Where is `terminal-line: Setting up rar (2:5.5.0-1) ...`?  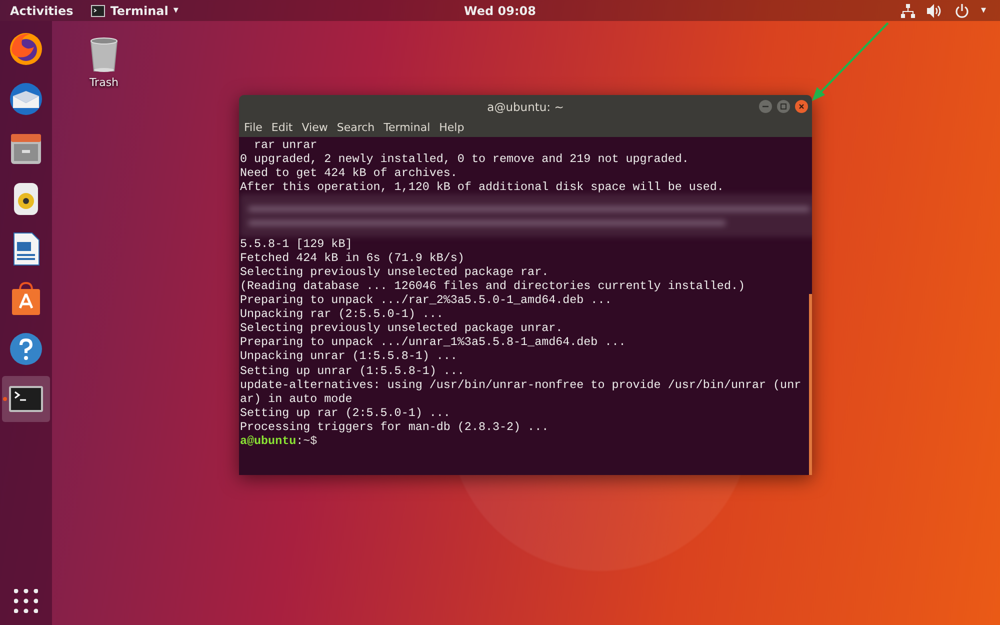 terminal-line: Setting up rar (2:5.5.0-1) ... is located at coordinates (346, 413).